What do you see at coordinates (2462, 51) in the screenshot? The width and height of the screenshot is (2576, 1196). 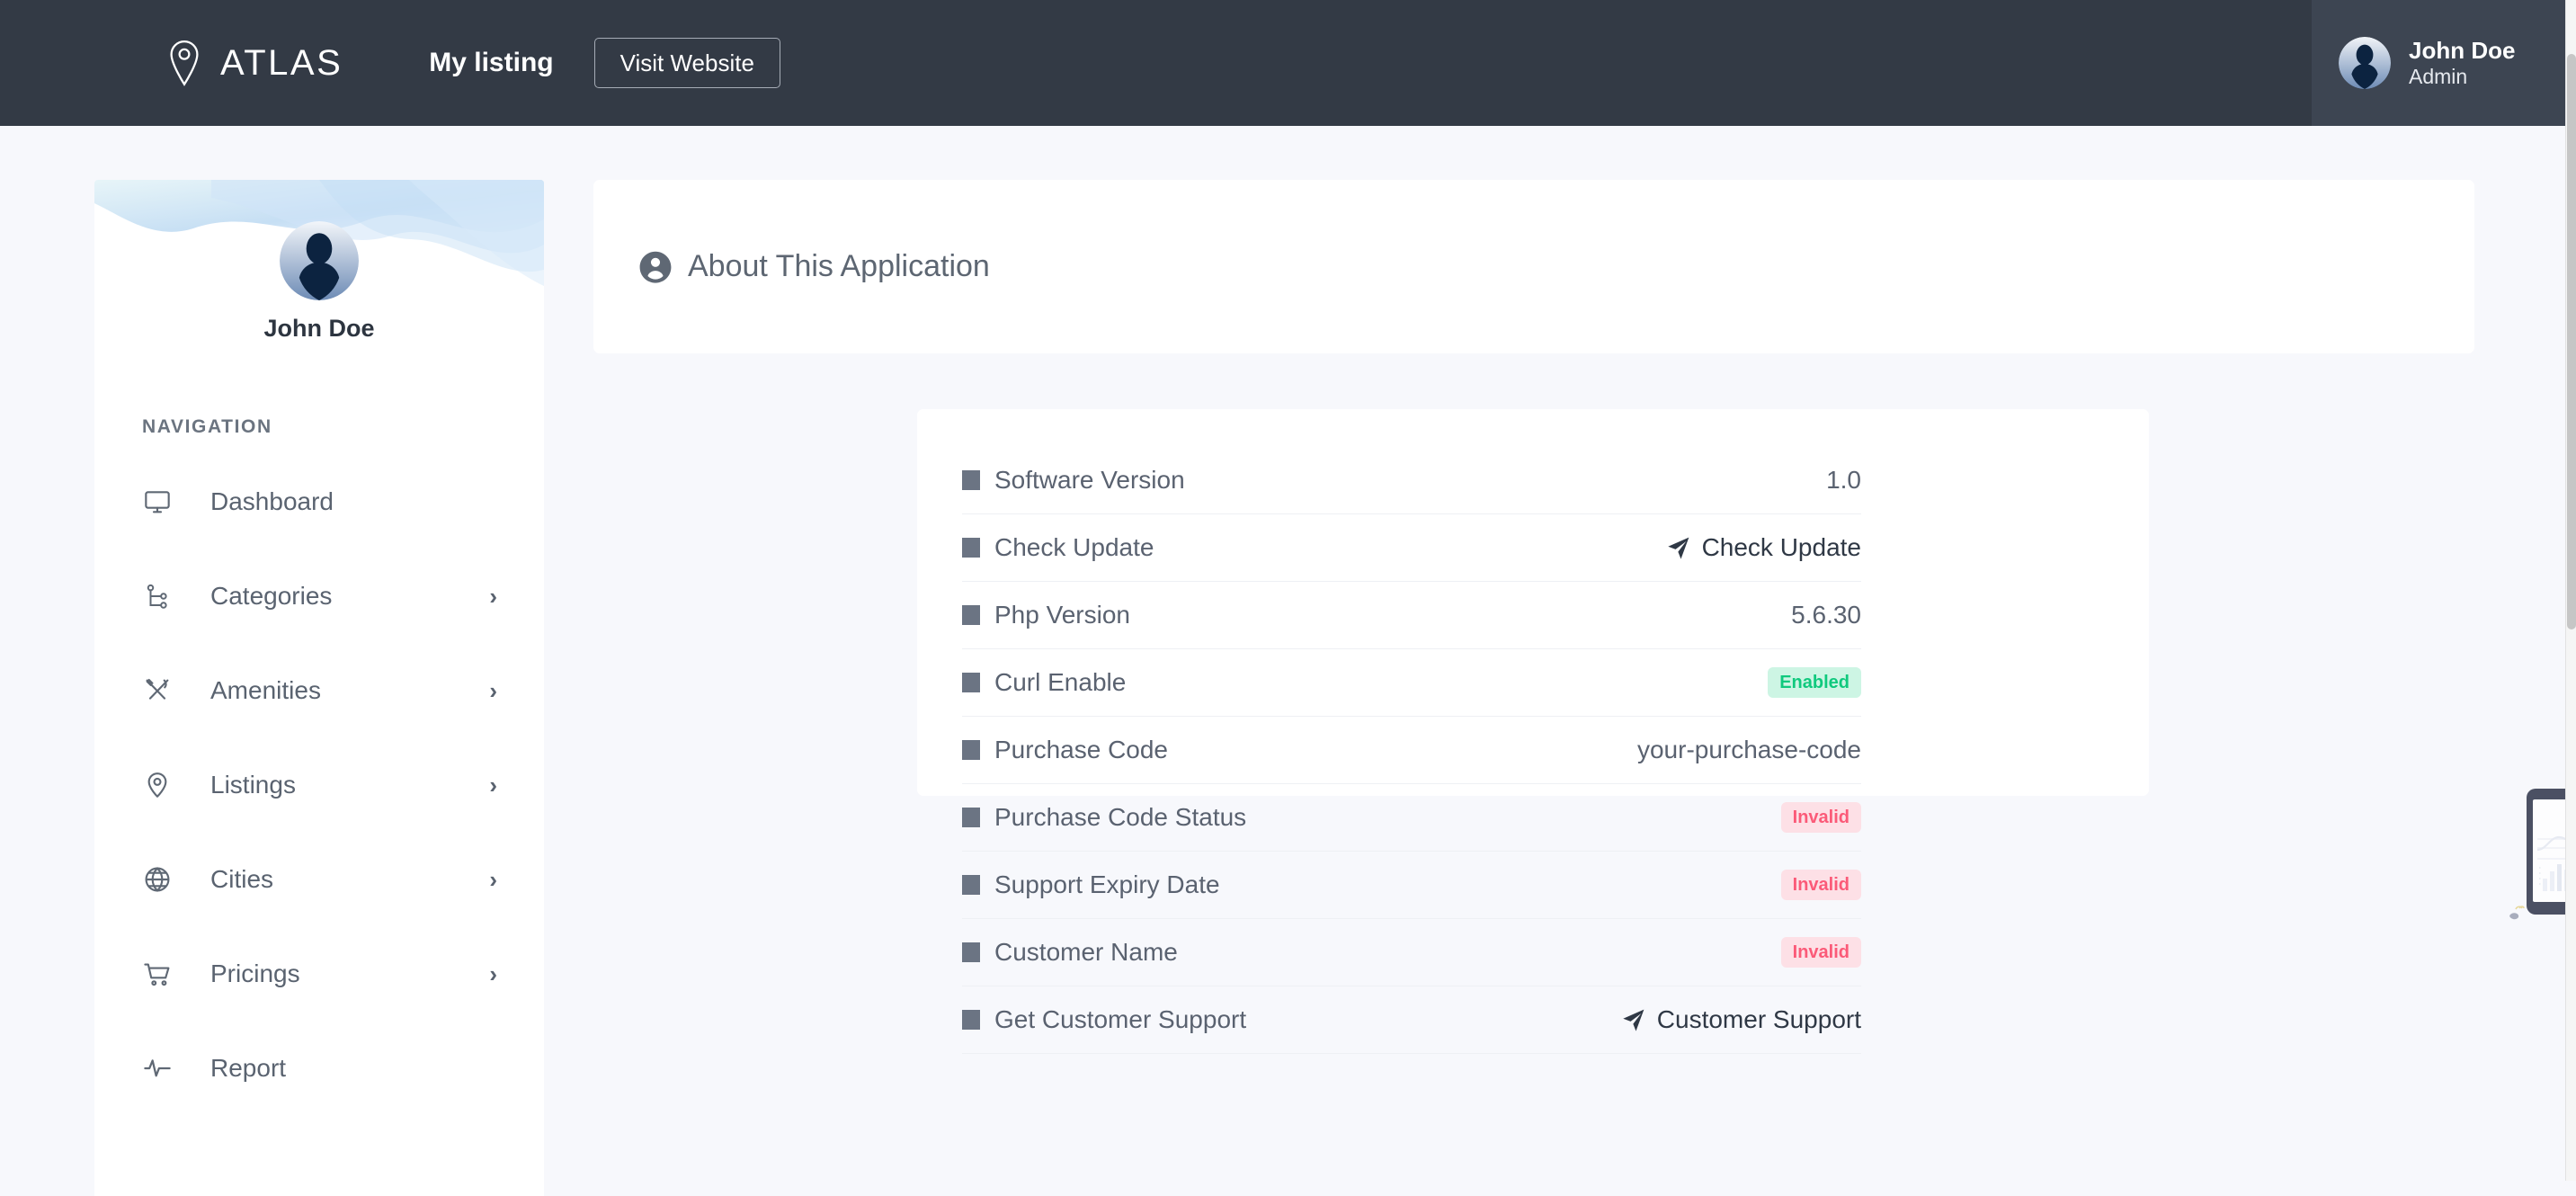 I see `user-name: John Doe` at bounding box center [2462, 51].